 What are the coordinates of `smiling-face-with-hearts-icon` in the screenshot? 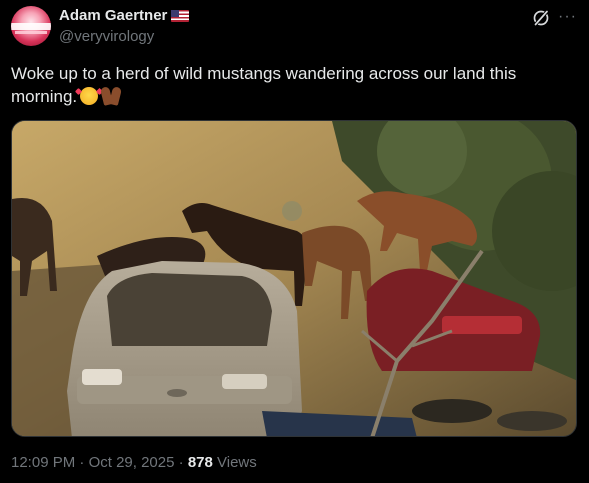 It's located at (89, 96).